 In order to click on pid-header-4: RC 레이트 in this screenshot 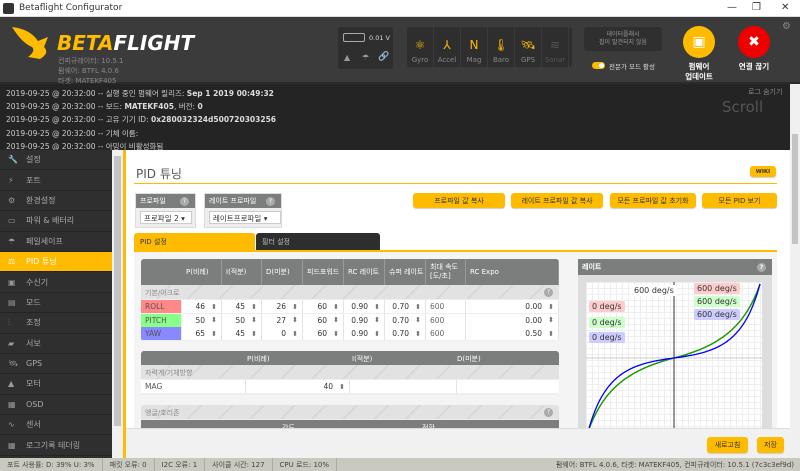, I will do `click(364, 272)`.